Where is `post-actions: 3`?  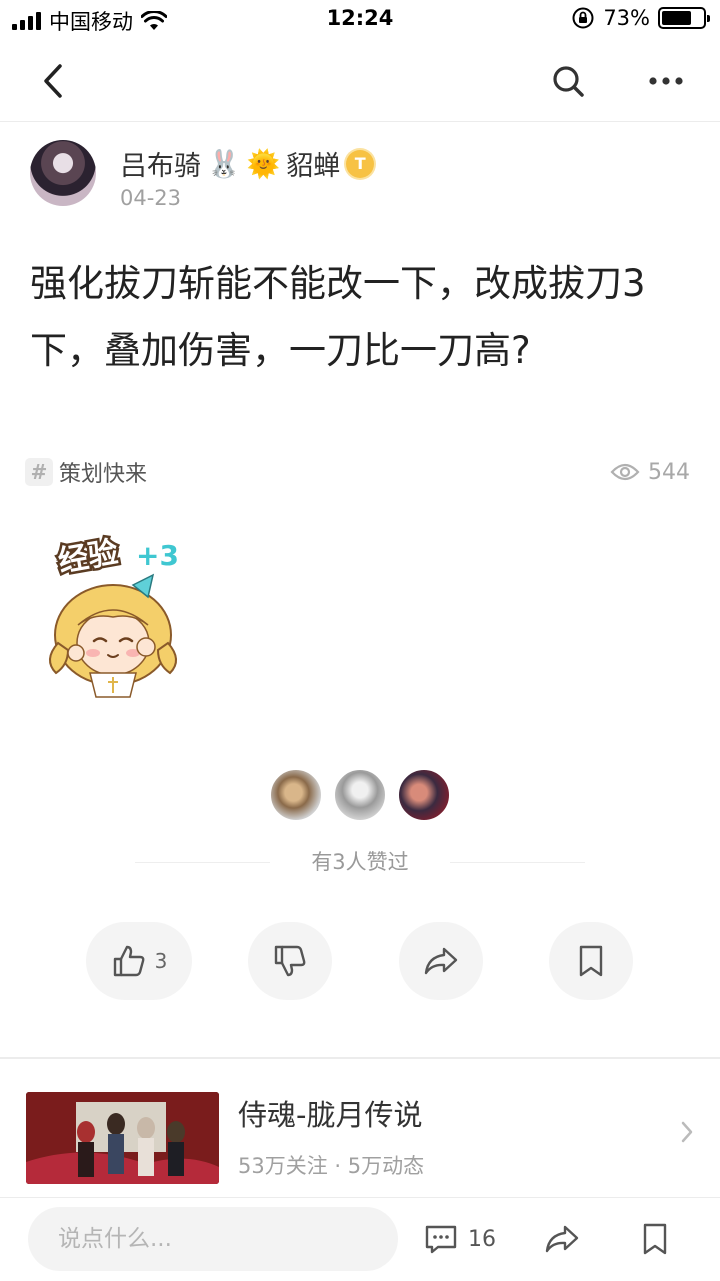 post-actions: 3 is located at coordinates (360, 961).